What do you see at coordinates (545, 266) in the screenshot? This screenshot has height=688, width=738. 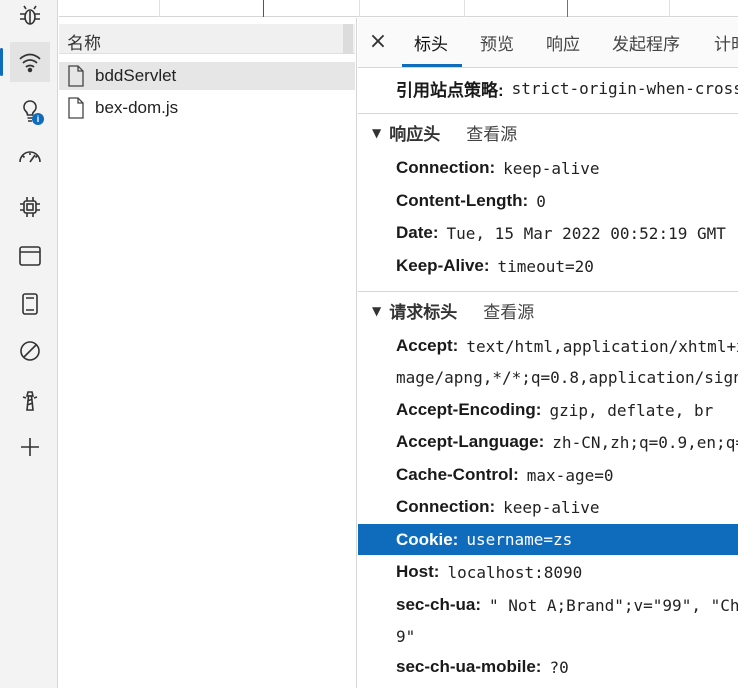 I see `header-value: timeout=20` at bounding box center [545, 266].